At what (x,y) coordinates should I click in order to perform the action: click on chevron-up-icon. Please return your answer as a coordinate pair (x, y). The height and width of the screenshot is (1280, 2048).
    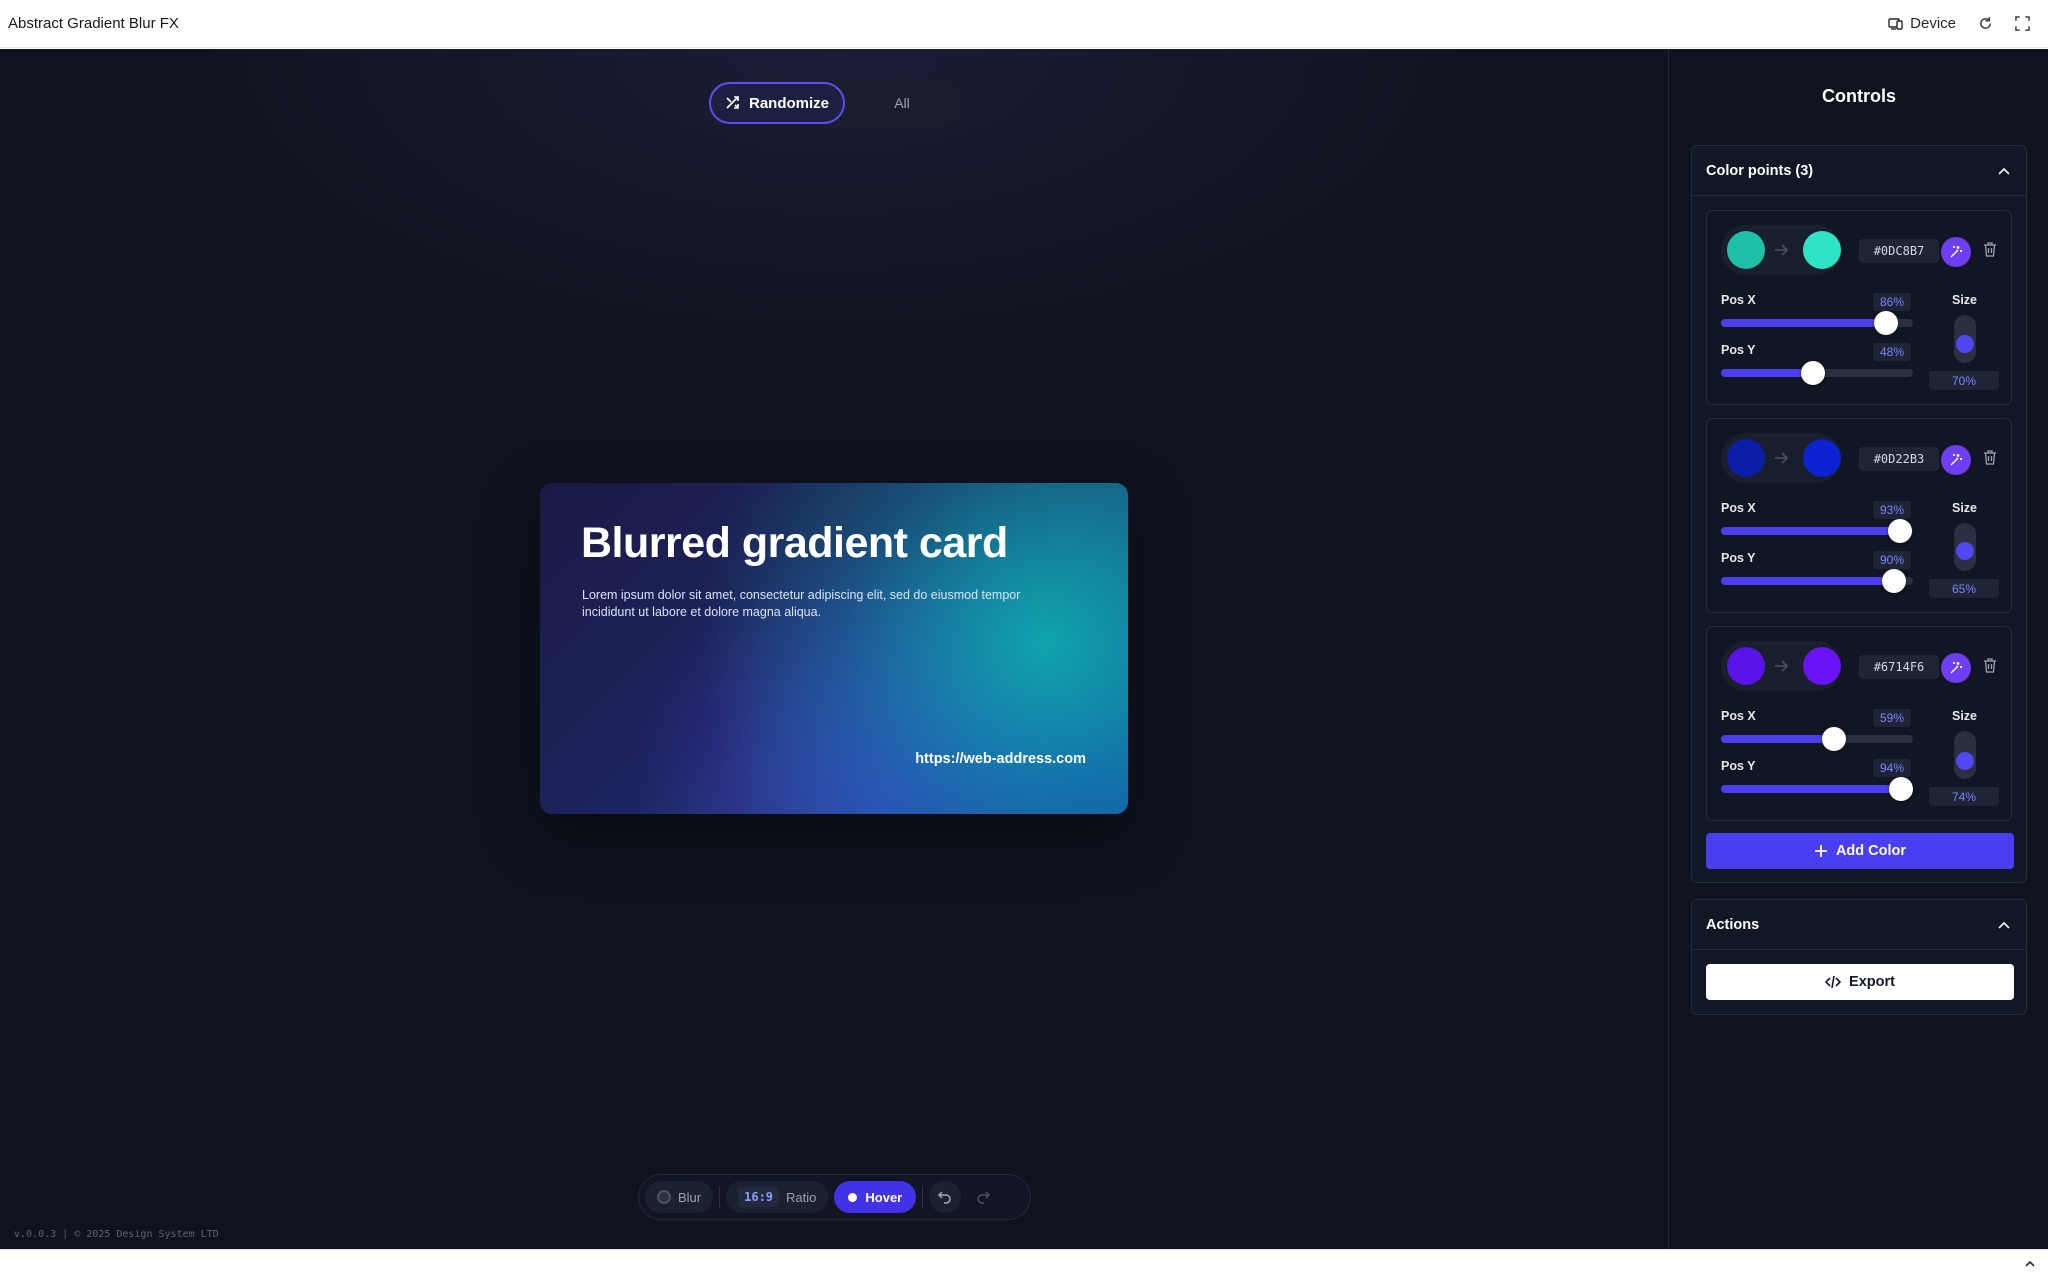
    Looking at the image, I should click on (2004, 925).